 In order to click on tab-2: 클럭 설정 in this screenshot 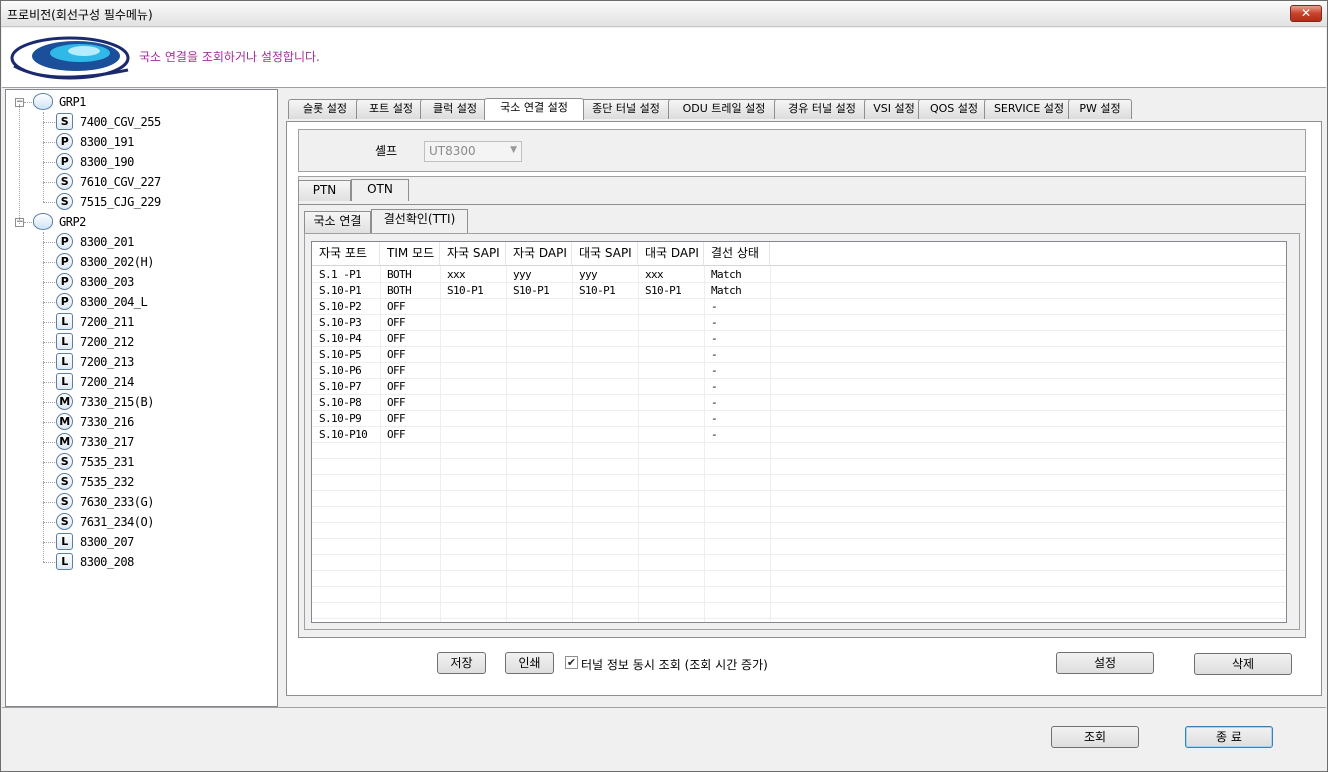, I will do `click(455, 109)`.